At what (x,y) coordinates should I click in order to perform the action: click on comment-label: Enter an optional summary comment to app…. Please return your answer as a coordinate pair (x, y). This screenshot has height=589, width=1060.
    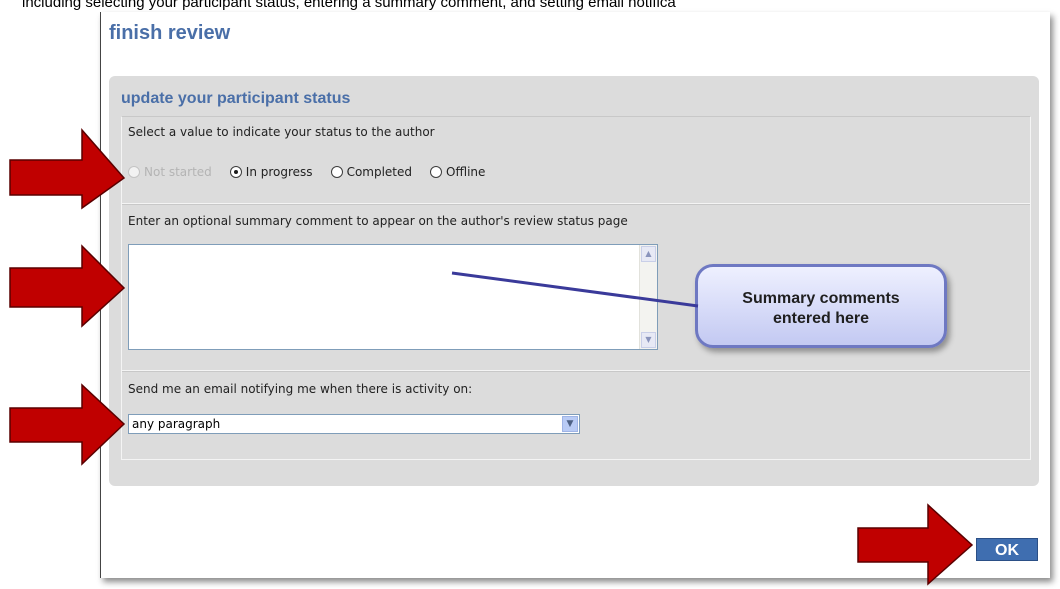
    Looking at the image, I should click on (378, 221).